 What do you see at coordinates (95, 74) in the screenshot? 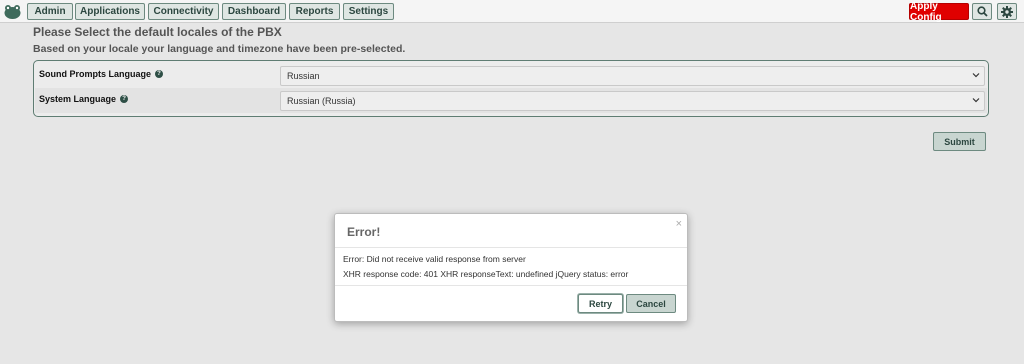
I see `sound-prompts-label: Sound Prompts Language` at bounding box center [95, 74].